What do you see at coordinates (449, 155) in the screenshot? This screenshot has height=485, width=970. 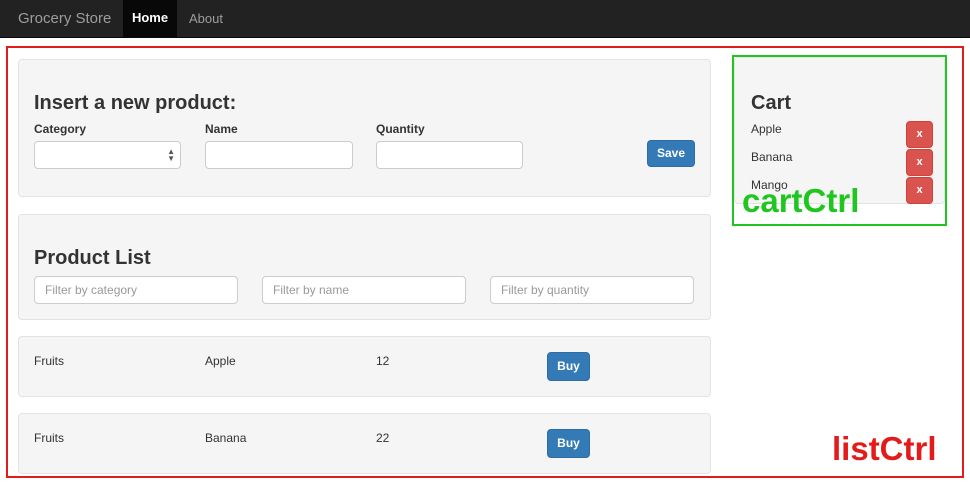 I see `quantity-field` at bounding box center [449, 155].